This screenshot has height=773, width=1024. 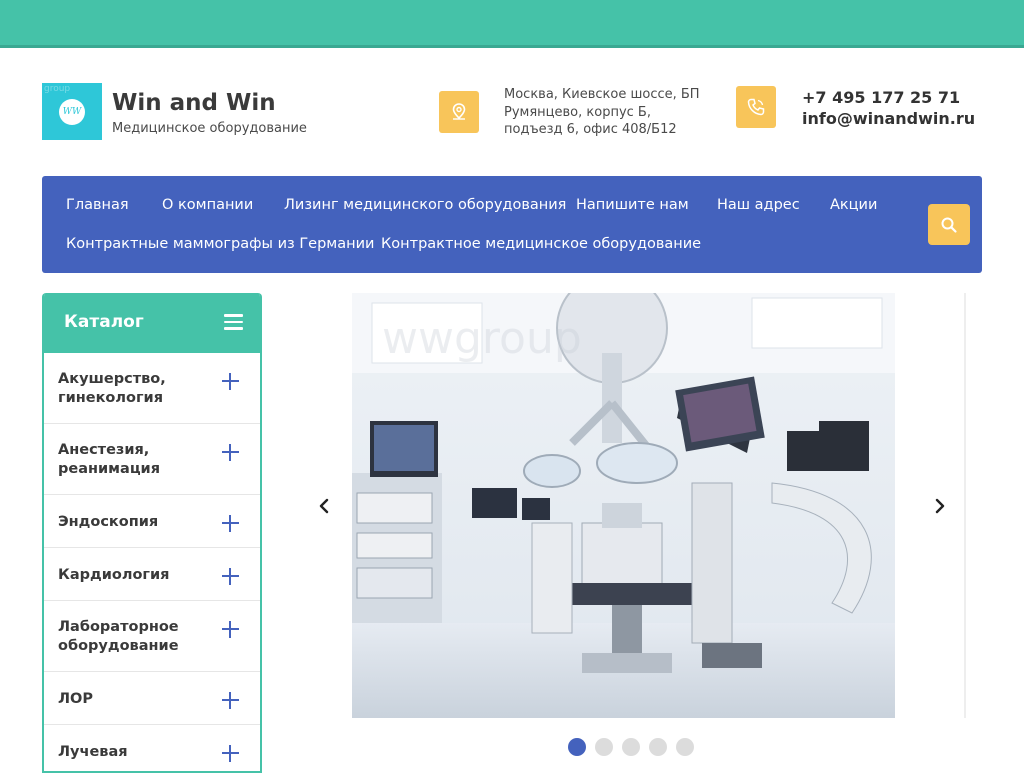 What do you see at coordinates (152, 521) in the screenshot?
I see `catalog-item: Эндоскопия` at bounding box center [152, 521].